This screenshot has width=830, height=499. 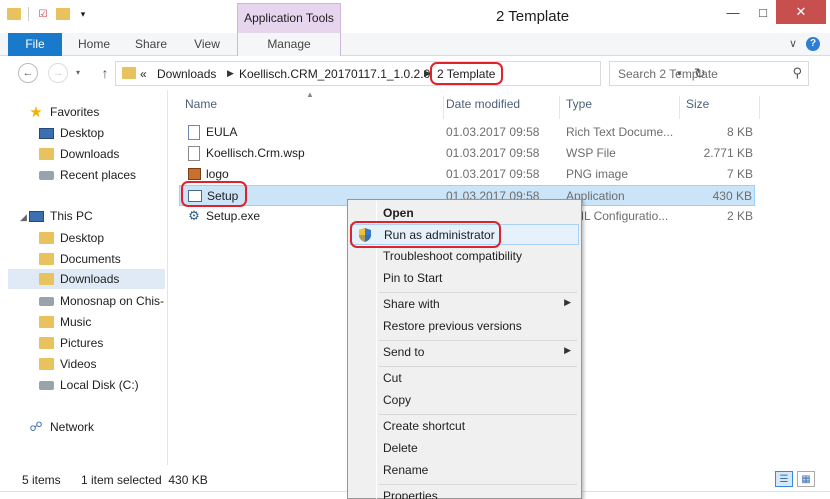 I want to click on large-icons-view-icon: ▦, so click(x=806, y=479).